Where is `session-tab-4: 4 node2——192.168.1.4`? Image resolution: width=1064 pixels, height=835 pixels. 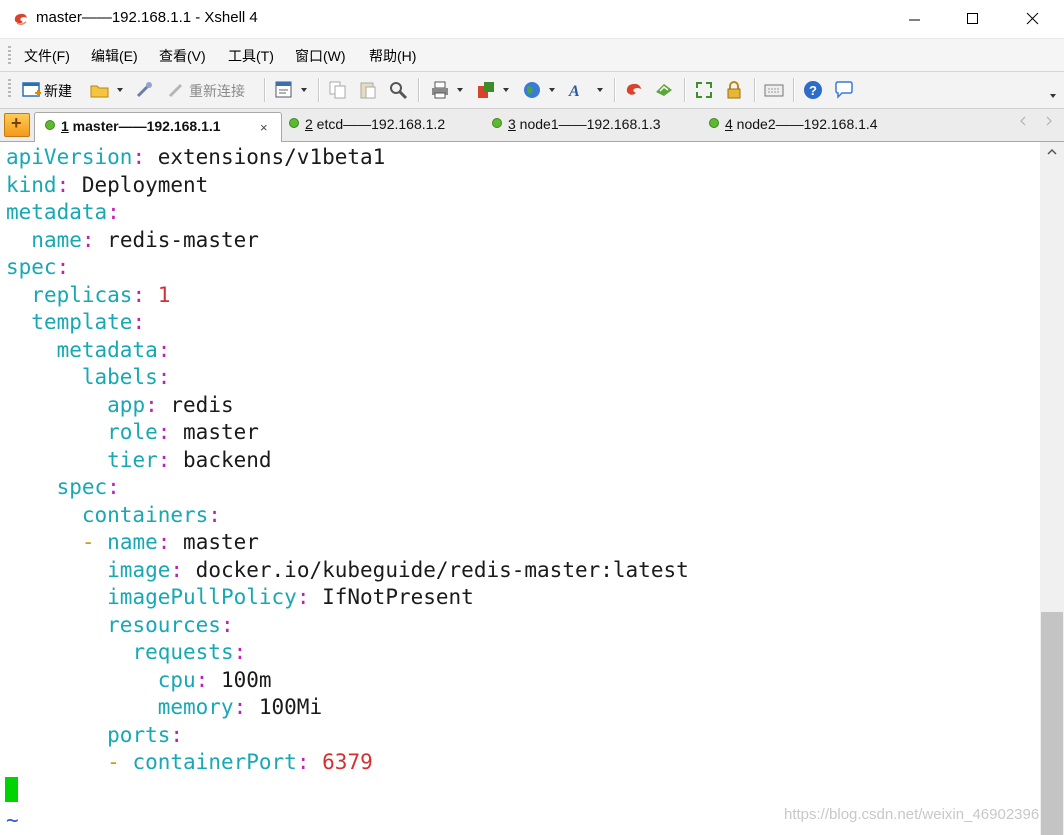
session-tab-4: 4 node2——192.168.1.4 is located at coordinates (793, 127).